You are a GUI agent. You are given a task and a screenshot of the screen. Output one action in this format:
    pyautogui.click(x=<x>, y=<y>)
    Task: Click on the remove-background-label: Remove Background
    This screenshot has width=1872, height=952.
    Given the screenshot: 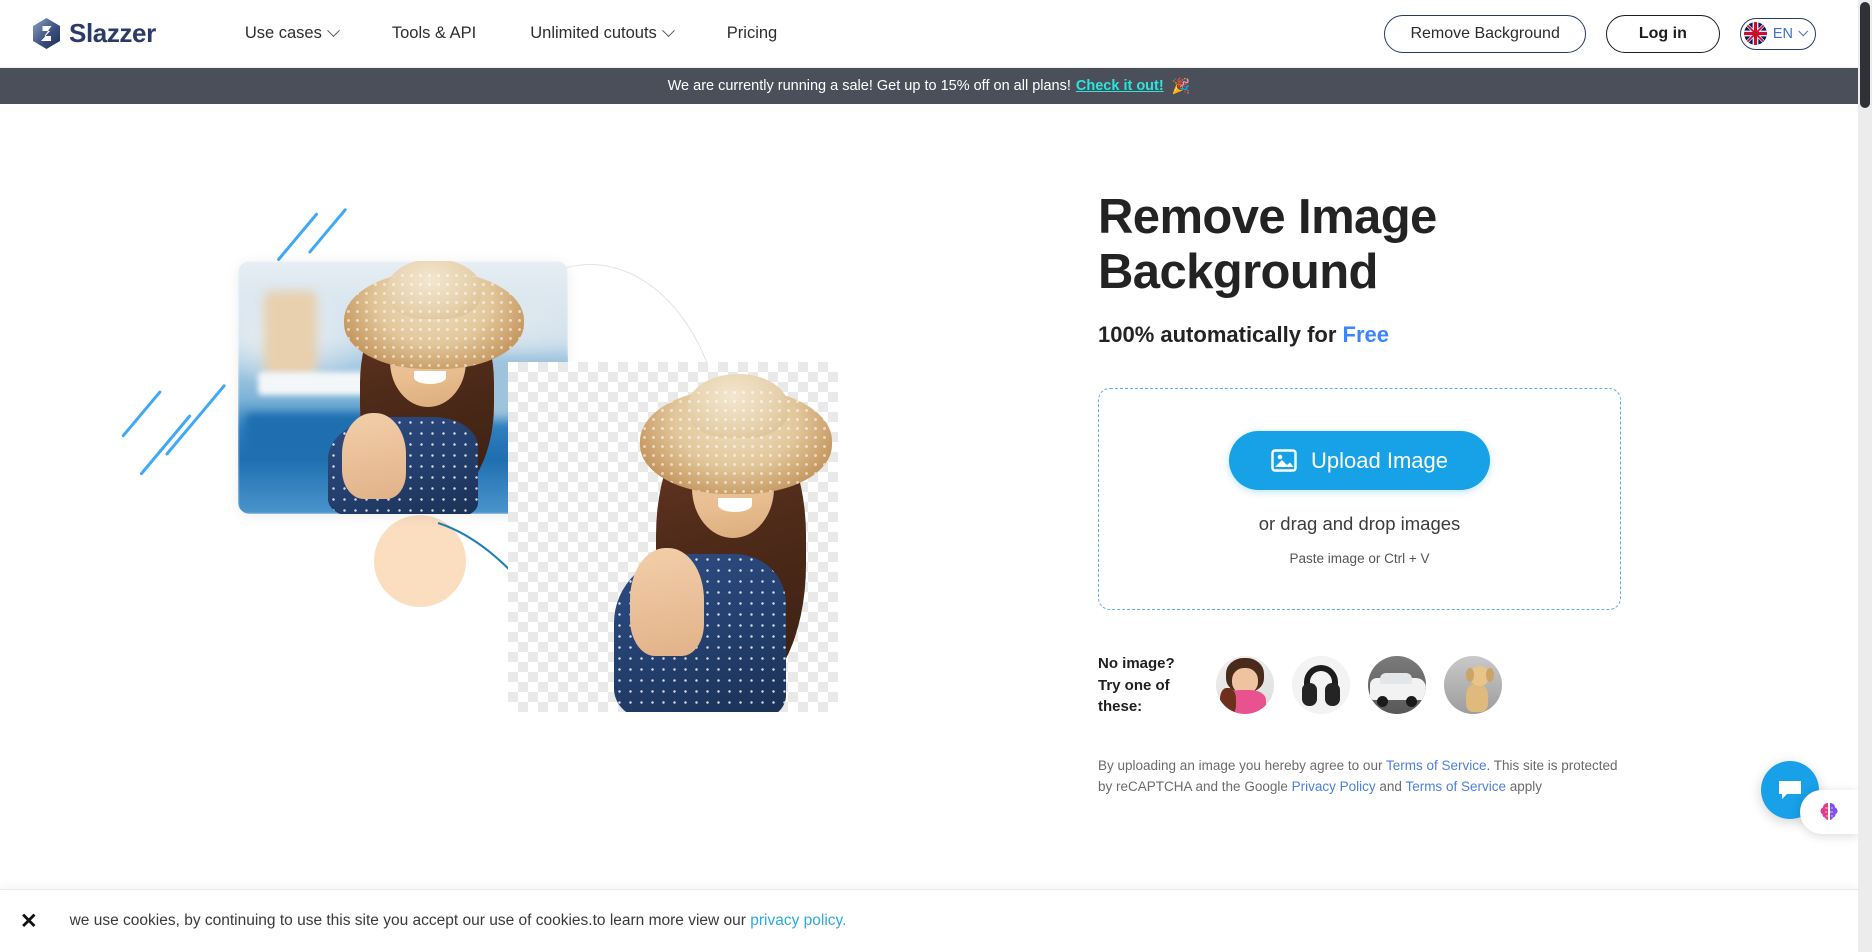 What is the action you would take?
    pyautogui.click(x=1485, y=33)
    